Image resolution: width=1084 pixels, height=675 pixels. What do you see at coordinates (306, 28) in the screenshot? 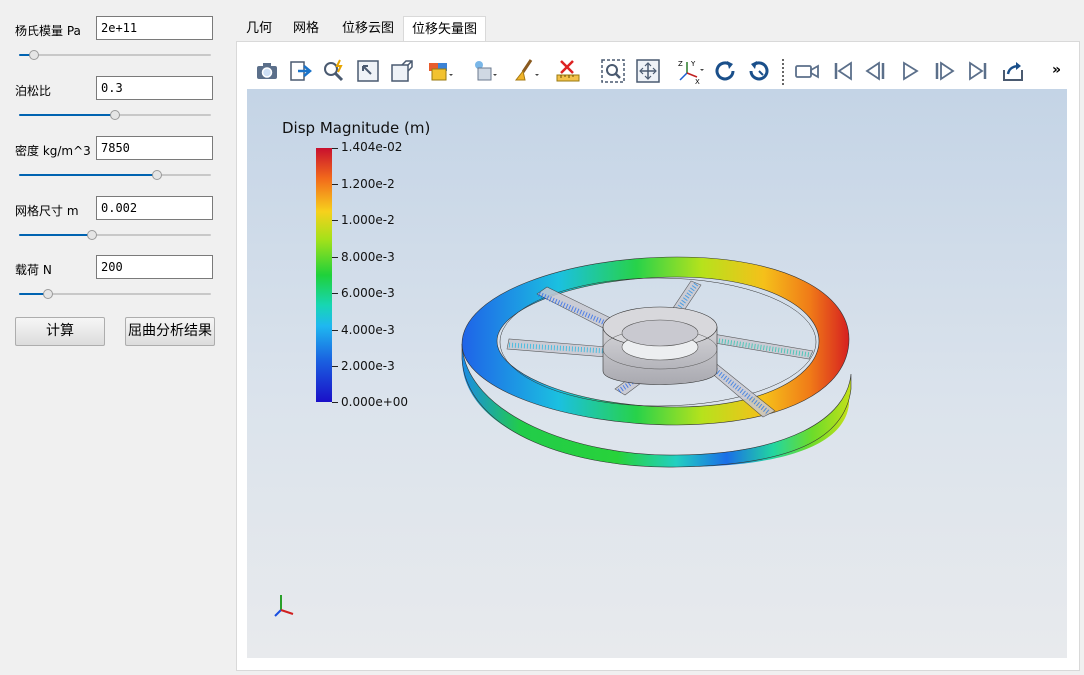
I see `tab-mesh: 网格` at bounding box center [306, 28].